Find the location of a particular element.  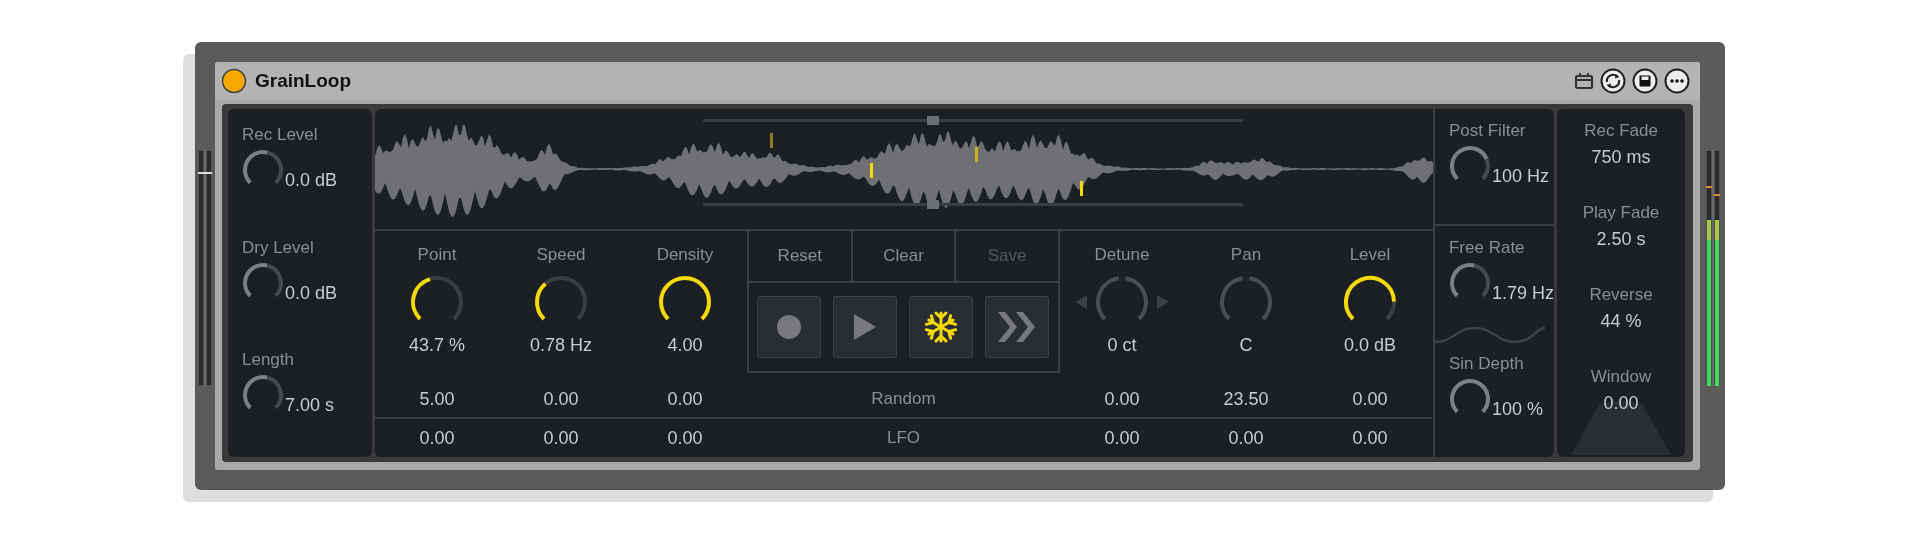

knob-value: 0.78 Hz is located at coordinates (560, 345).